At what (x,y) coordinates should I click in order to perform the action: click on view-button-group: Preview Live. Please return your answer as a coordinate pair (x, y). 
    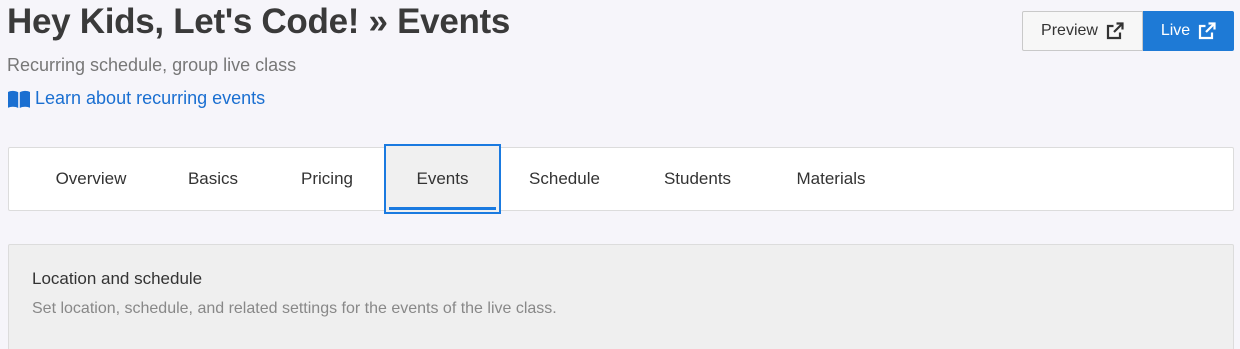
    Looking at the image, I should click on (1128, 31).